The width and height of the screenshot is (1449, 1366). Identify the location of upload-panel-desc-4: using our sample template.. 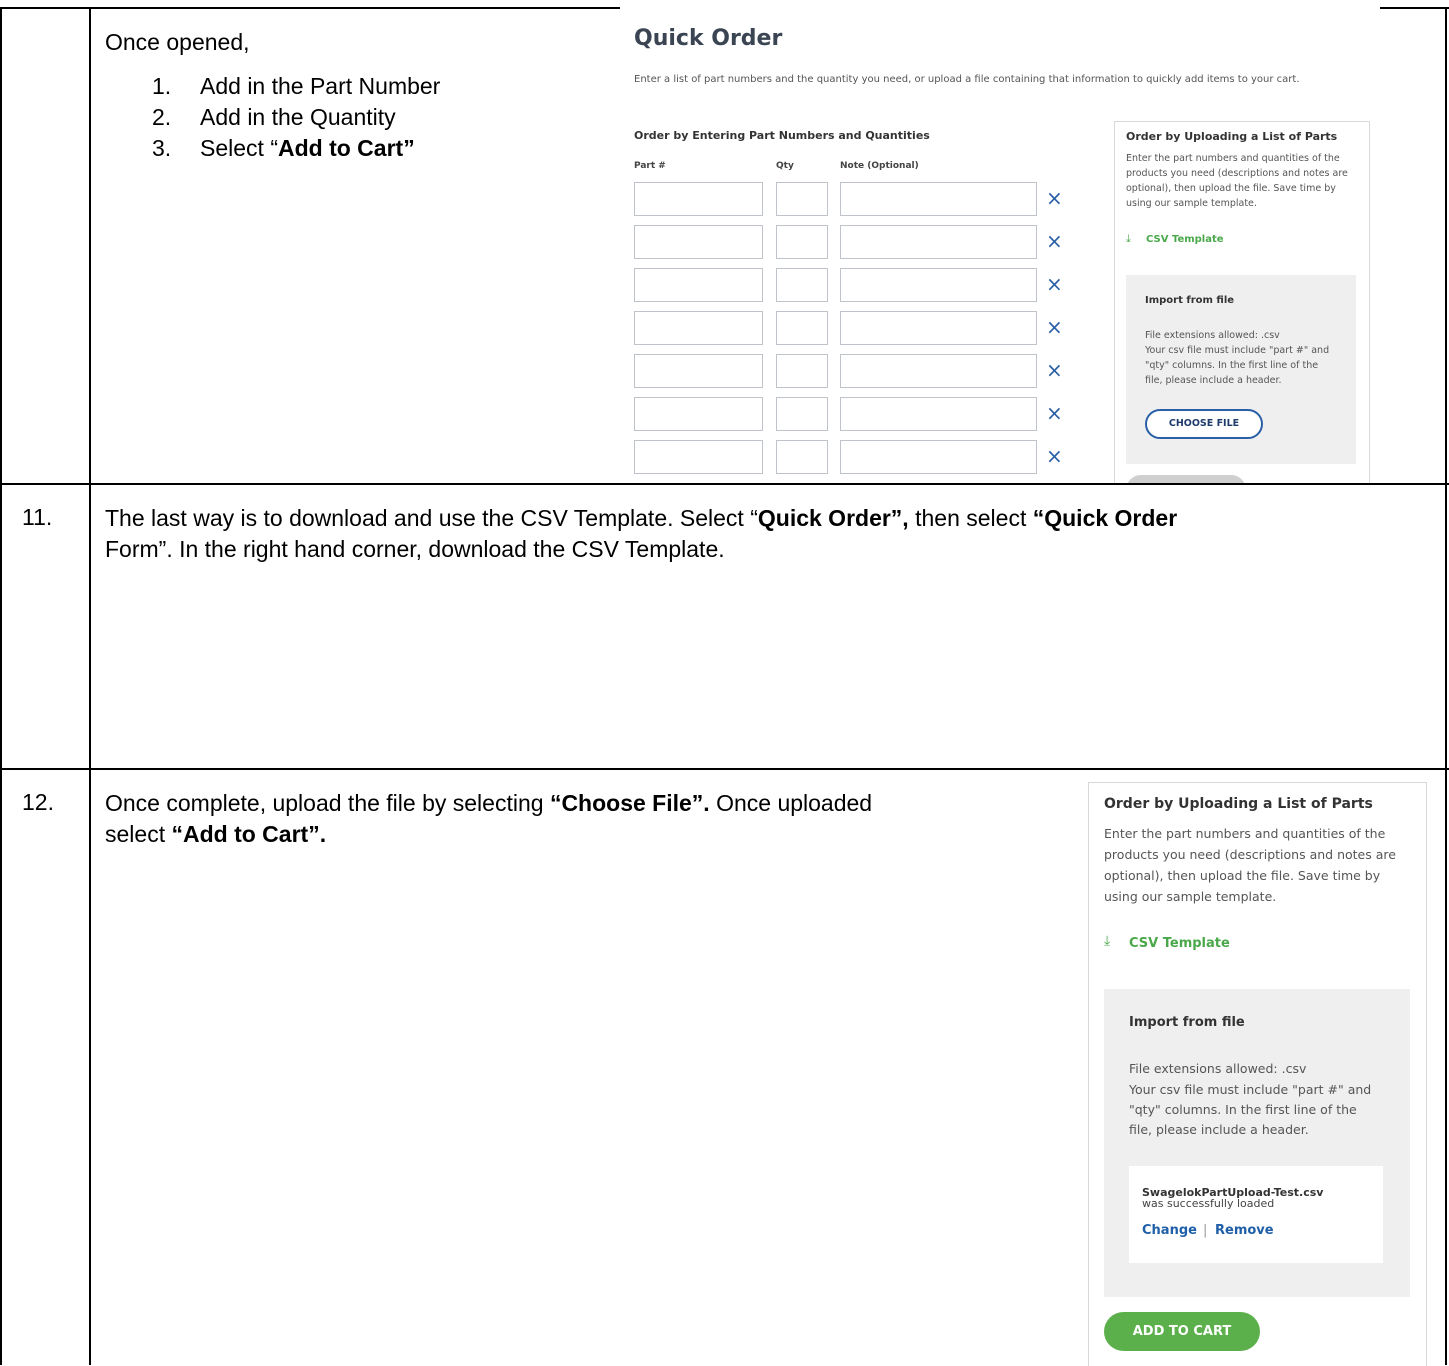
(1191, 203).